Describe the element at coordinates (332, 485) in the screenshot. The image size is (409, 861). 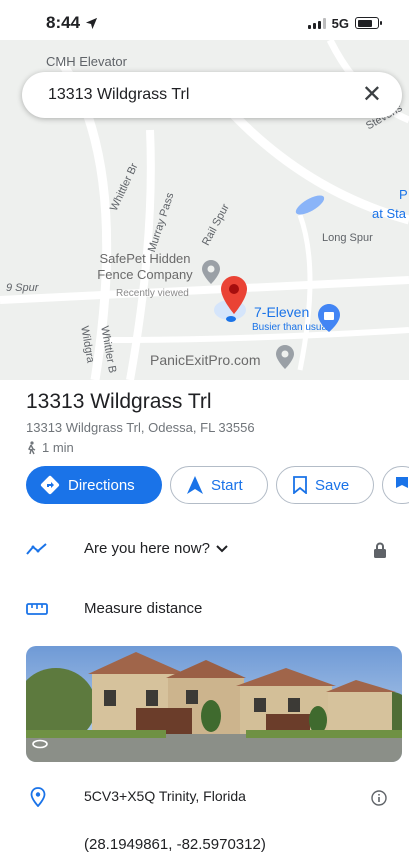
I see `save-label: Save` at that location.